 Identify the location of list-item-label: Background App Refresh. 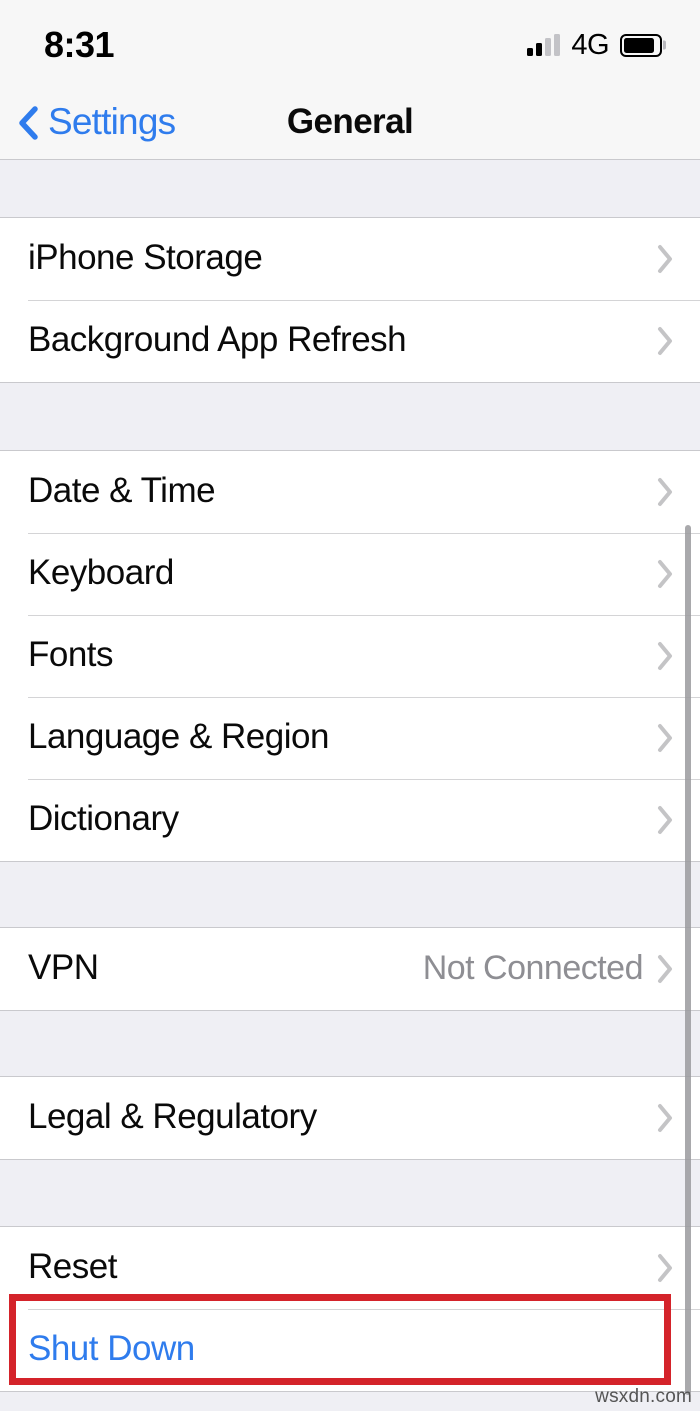
(217, 339).